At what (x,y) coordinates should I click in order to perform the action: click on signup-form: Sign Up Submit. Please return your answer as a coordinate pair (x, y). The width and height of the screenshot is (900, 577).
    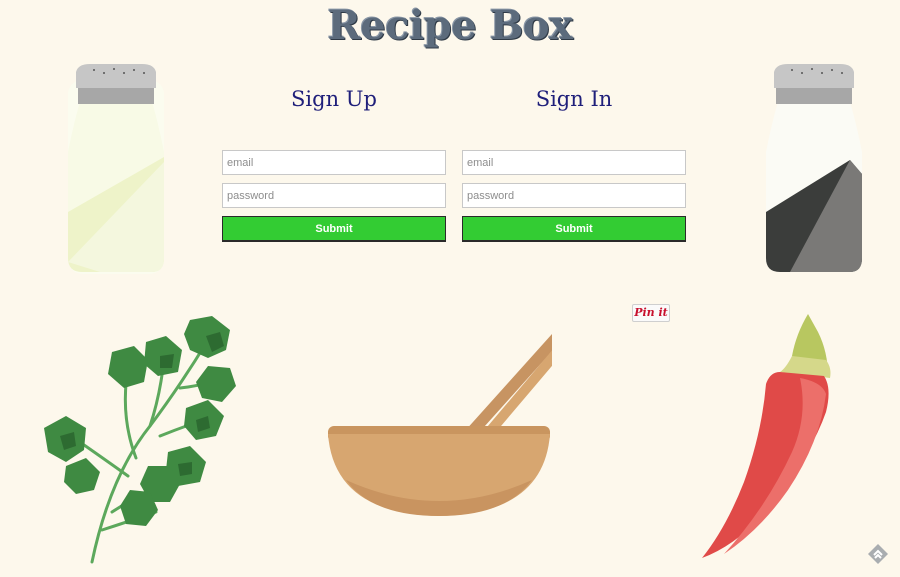
    Looking at the image, I should click on (334, 163).